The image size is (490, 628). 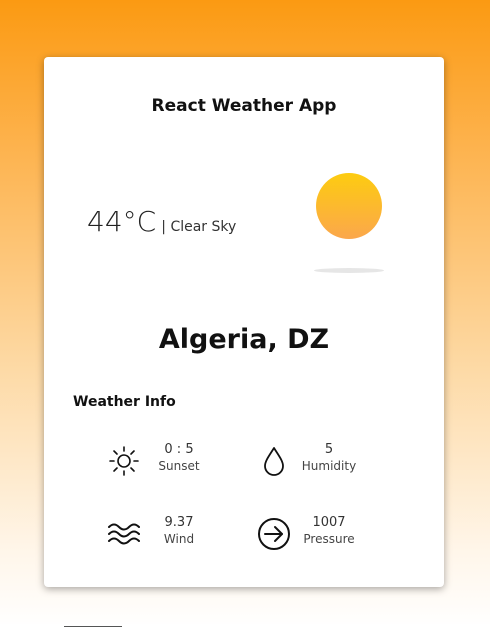 I want to click on city-name: Algeria, DZ, so click(x=244, y=339).